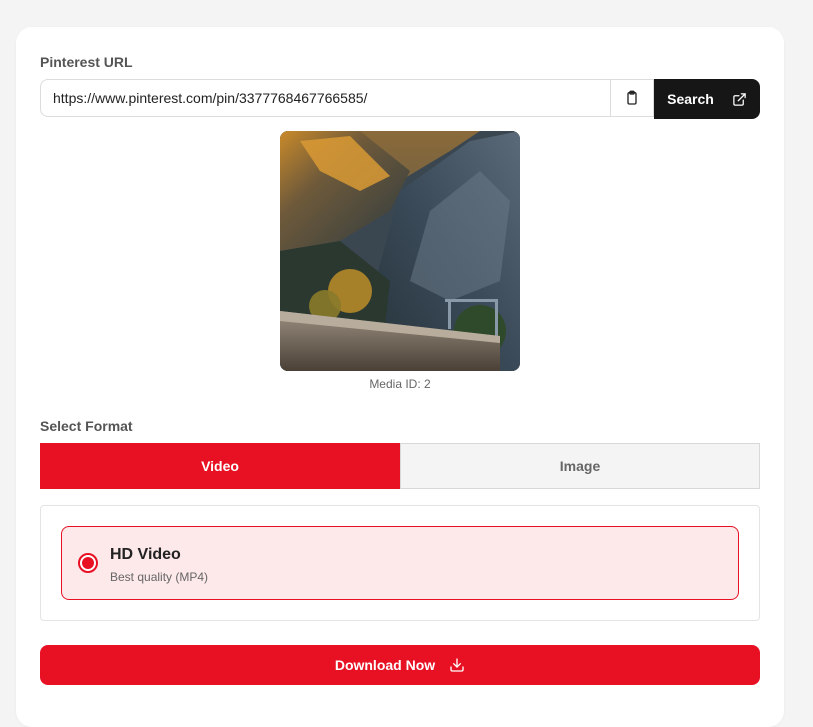 The width and height of the screenshot is (813, 727). I want to click on option-hd-video: HD Video Best quality (MP4), so click(400, 563).